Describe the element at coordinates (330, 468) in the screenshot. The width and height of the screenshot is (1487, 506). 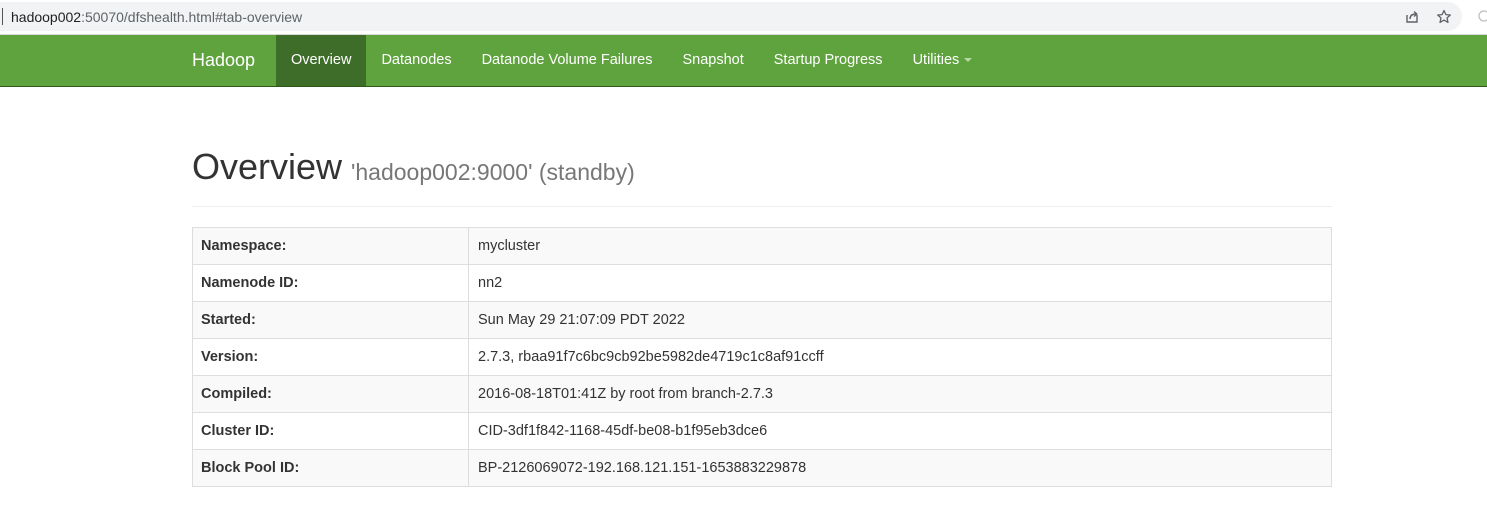
I see `block-pool-id-label: Block Pool ID:` at that location.